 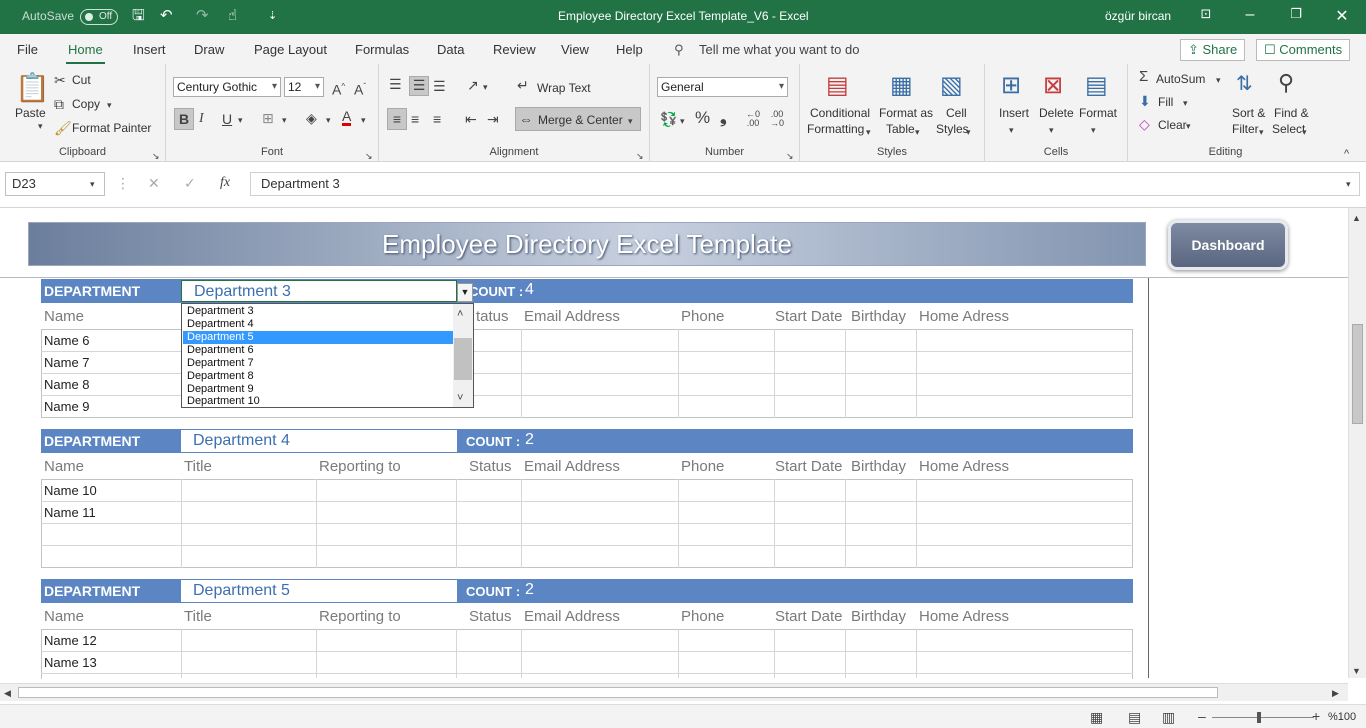 I want to click on table-row-name: Name 8, so click(x=67, y=384).